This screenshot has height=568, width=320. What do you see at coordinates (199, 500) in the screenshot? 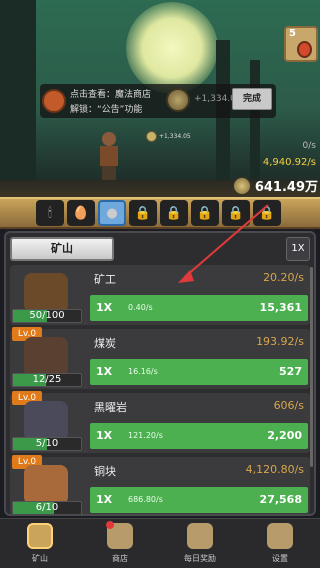
I see `upgrade-button: 1X 686.80/s 27,568` at bounding box center [199, 500].